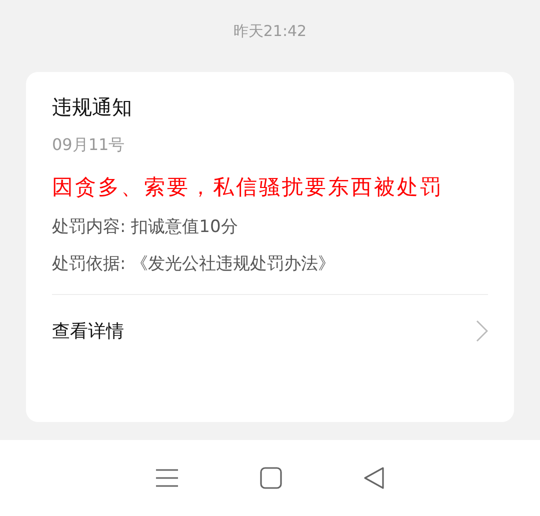  Describe the element at coordinates (270, 319) in the screenshot. I see `view-details-link: 查看详情` at that location.